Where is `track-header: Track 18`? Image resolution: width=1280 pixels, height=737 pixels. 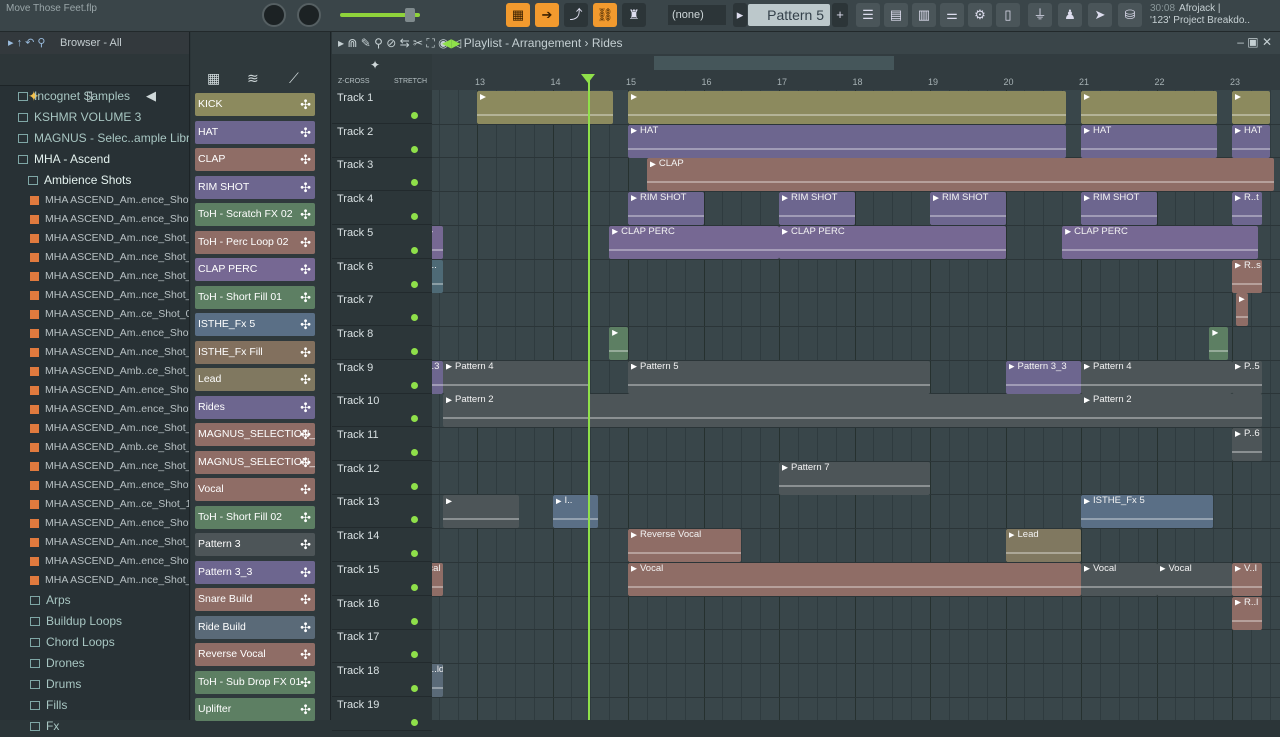 track-header: Track 18 is located at coordinates (382, 680).